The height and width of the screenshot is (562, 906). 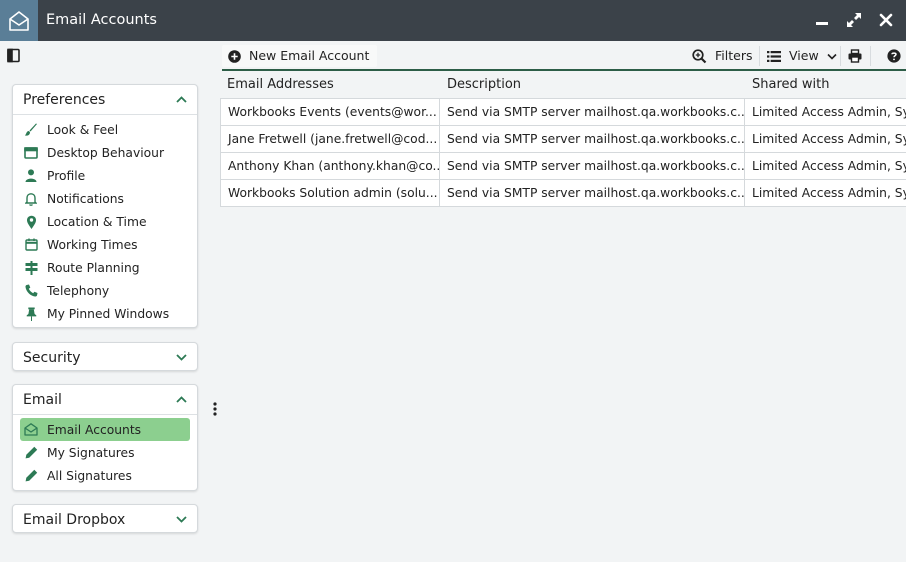 What do you see at coordinates (108, 313) in the screenshot?
I see `sidebar-item-label: My Pinned Windows` at bounding box center [108, 313].